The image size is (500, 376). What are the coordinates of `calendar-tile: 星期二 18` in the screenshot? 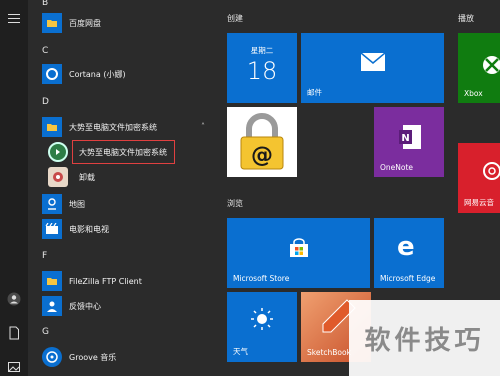 It's located at (262, 68).